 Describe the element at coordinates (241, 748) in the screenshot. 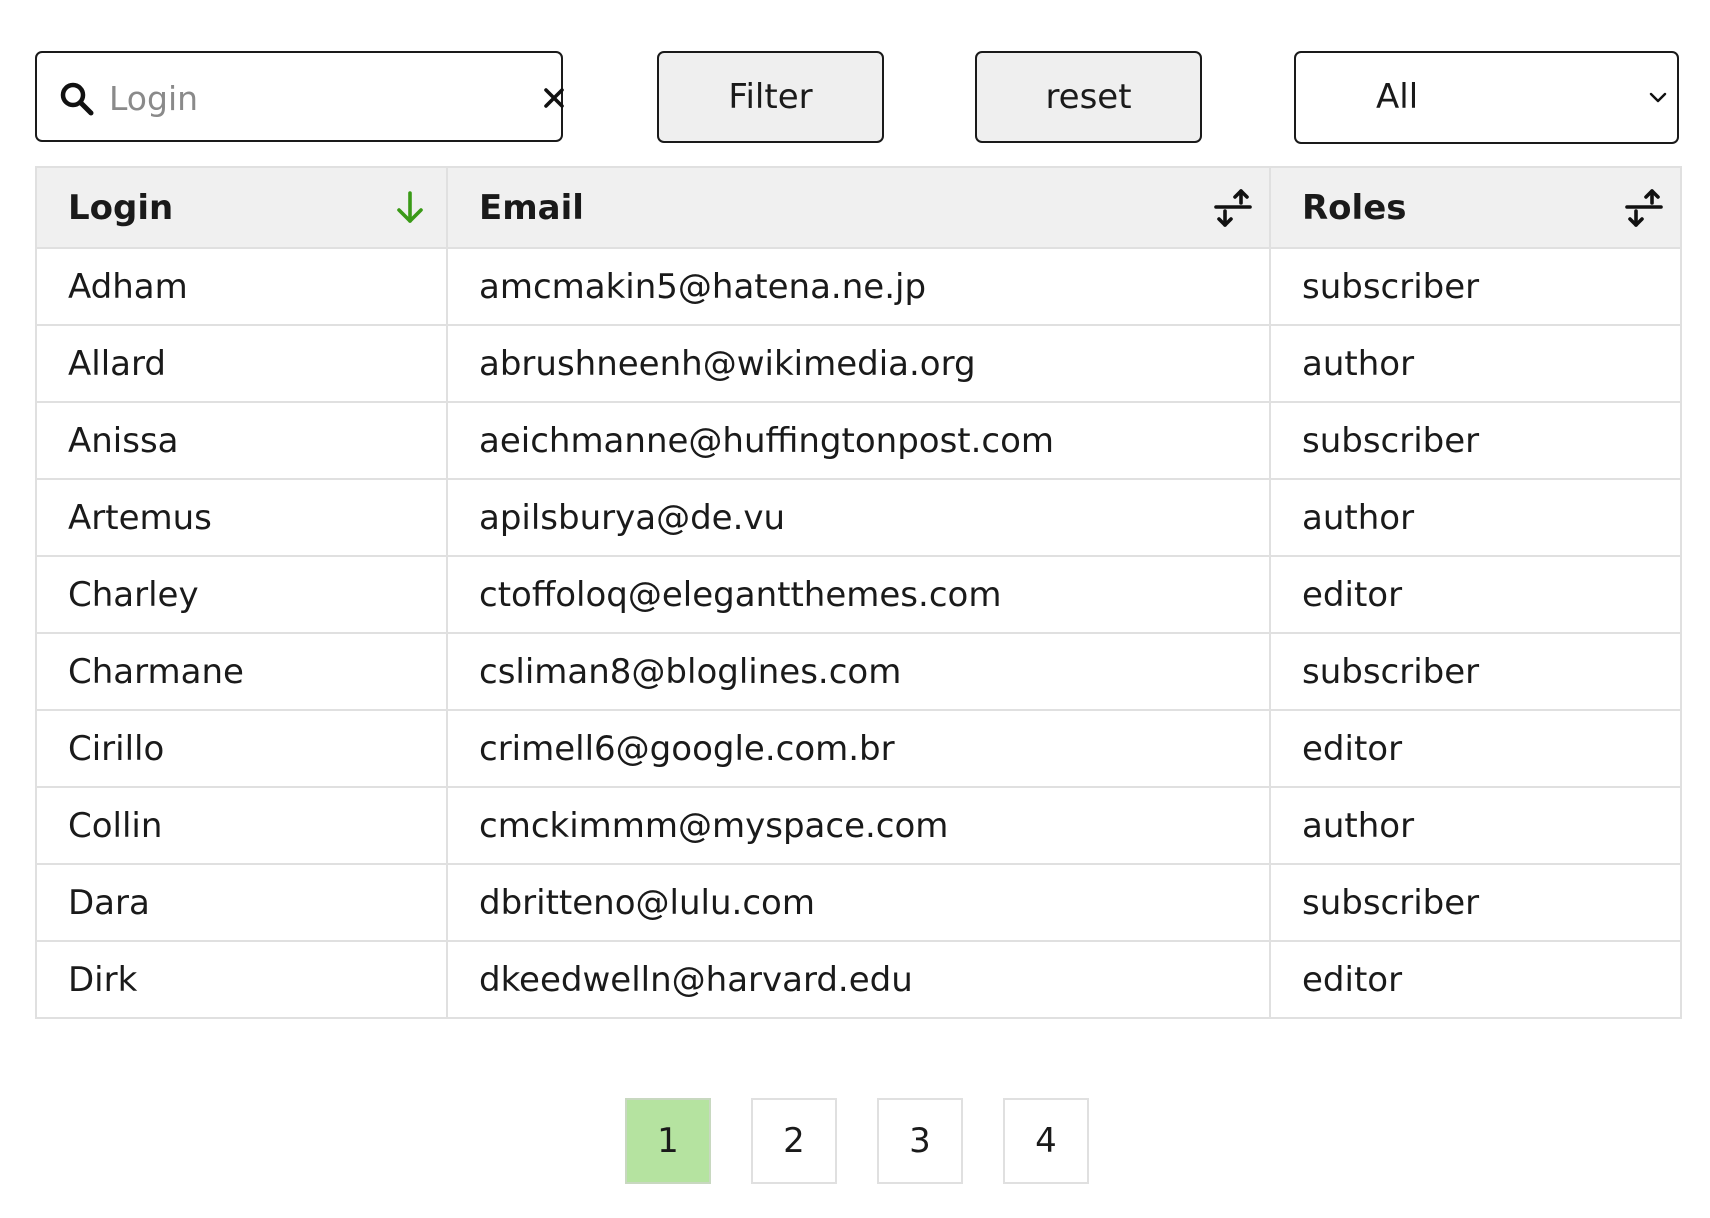

I see `cell-login: Cirillo` at that location.